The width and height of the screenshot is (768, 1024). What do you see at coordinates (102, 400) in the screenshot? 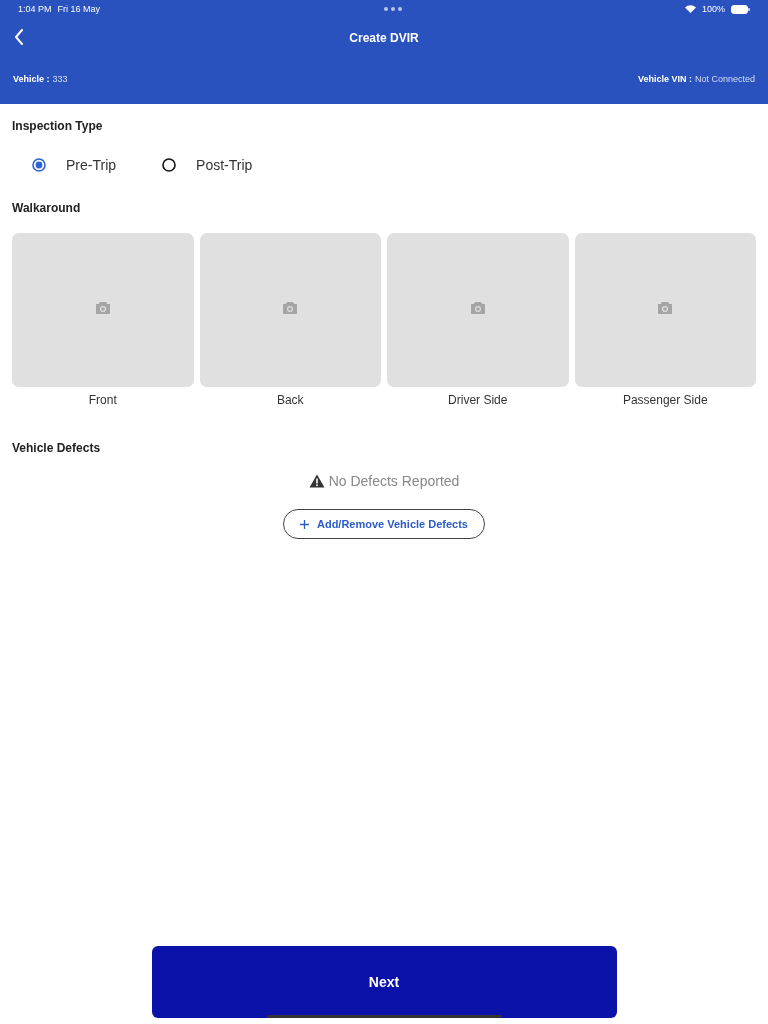
I see `photo-label: Front` at bounding box center [102, 400].